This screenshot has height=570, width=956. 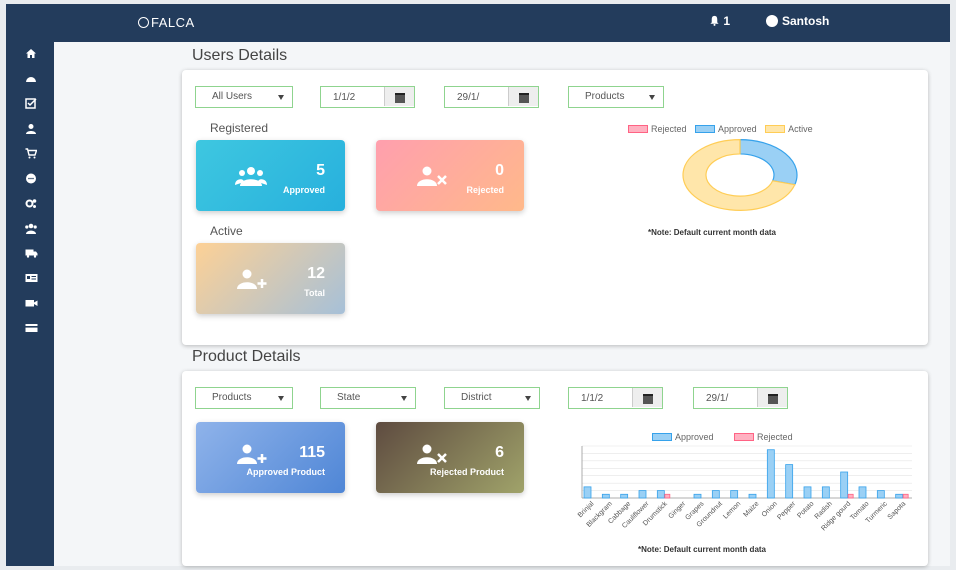 I want to click on x-tick-label: Potato, so click(x=805, y=509).